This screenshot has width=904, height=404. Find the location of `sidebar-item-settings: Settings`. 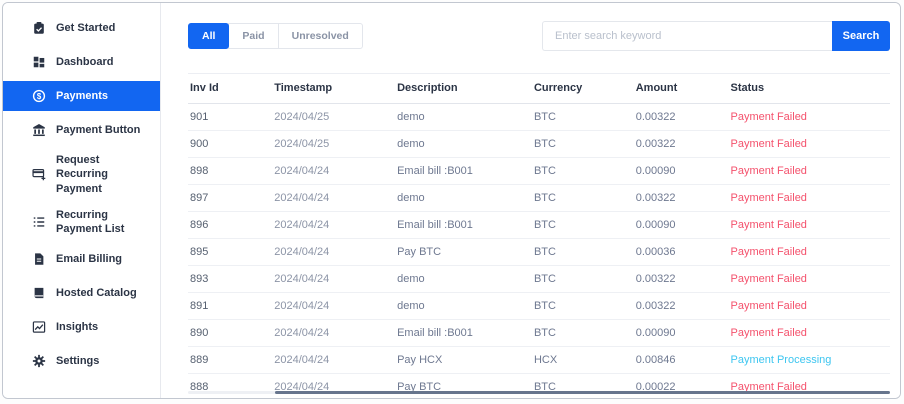

sidebar-item-settings: Settings is located at coordinates (81, 361).